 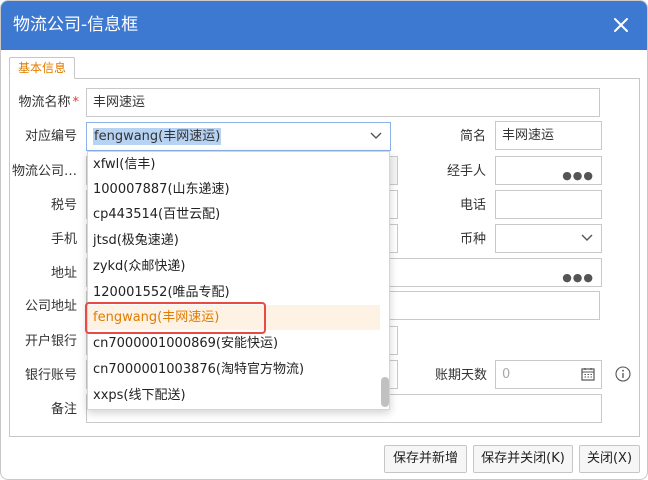 What do you see at coordinates (466, 171) in the screenshot?
I see `handler-label: 经手人` at bounding box center [466, 171].